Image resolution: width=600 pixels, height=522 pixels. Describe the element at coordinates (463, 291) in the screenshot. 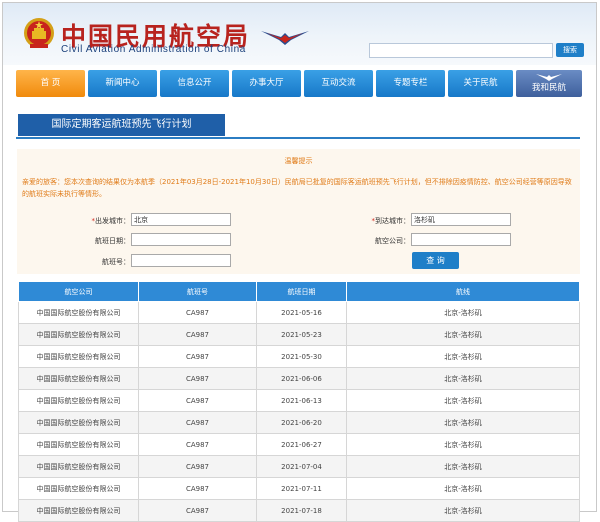

I see `column-header-route: 航线` at that location.